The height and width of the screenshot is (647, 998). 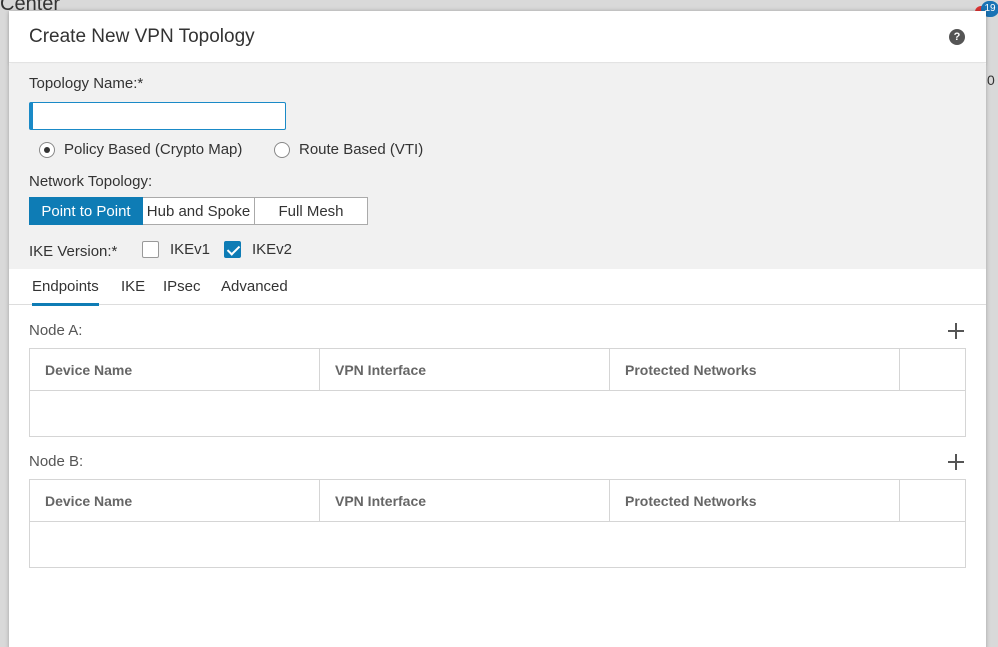 What do you see at coordinates (157, 116) in the screenshot?
I see `topology-name-input` at bounding box center [157, 116].